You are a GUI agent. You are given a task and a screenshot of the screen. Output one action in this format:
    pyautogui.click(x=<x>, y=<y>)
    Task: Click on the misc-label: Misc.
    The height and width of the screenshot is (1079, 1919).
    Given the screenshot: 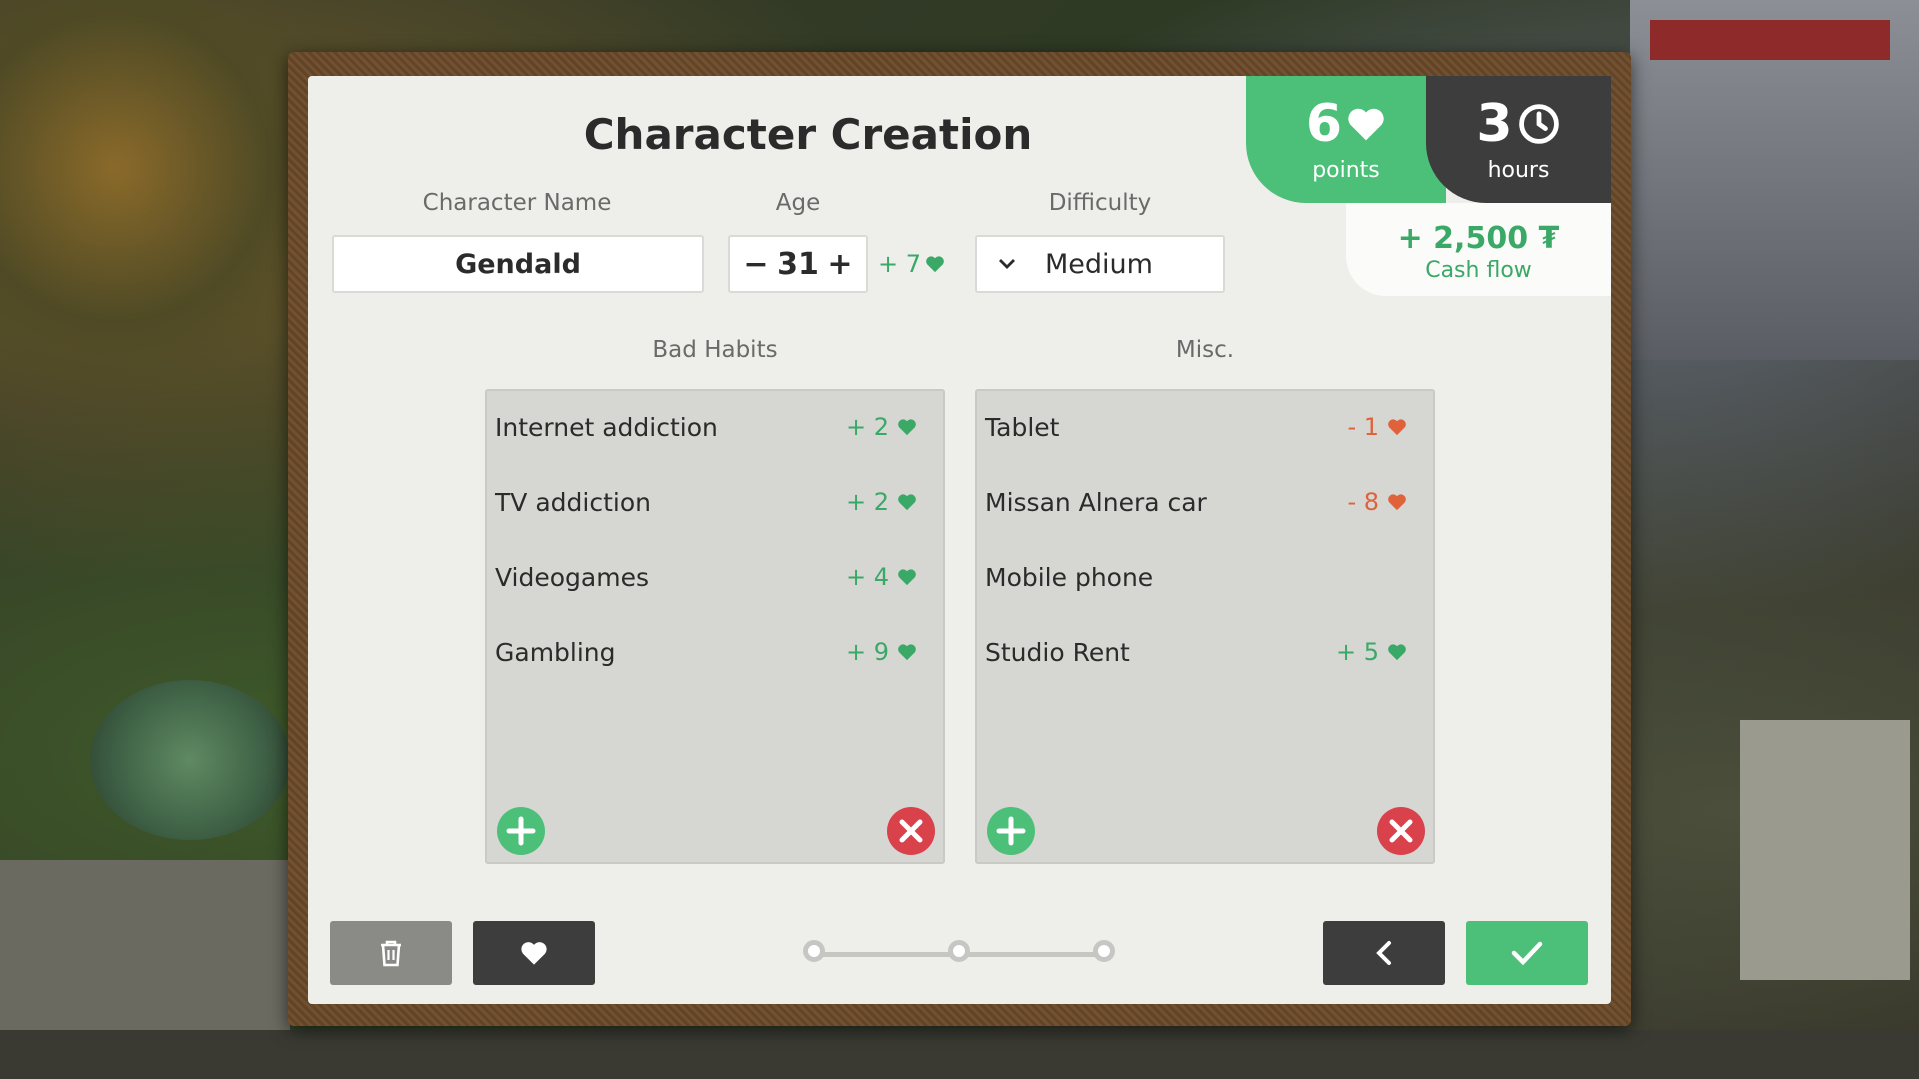 What is the action you would take?
    pyautogui.click(x=1205, y=350)
    